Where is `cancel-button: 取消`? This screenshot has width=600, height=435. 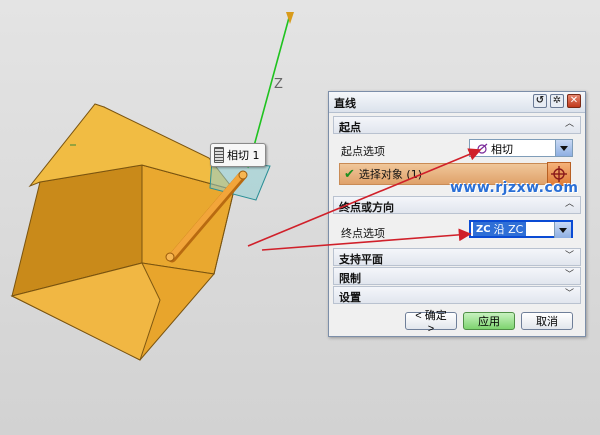
cancel-button: 取消 is located at coordinates (547, 321).